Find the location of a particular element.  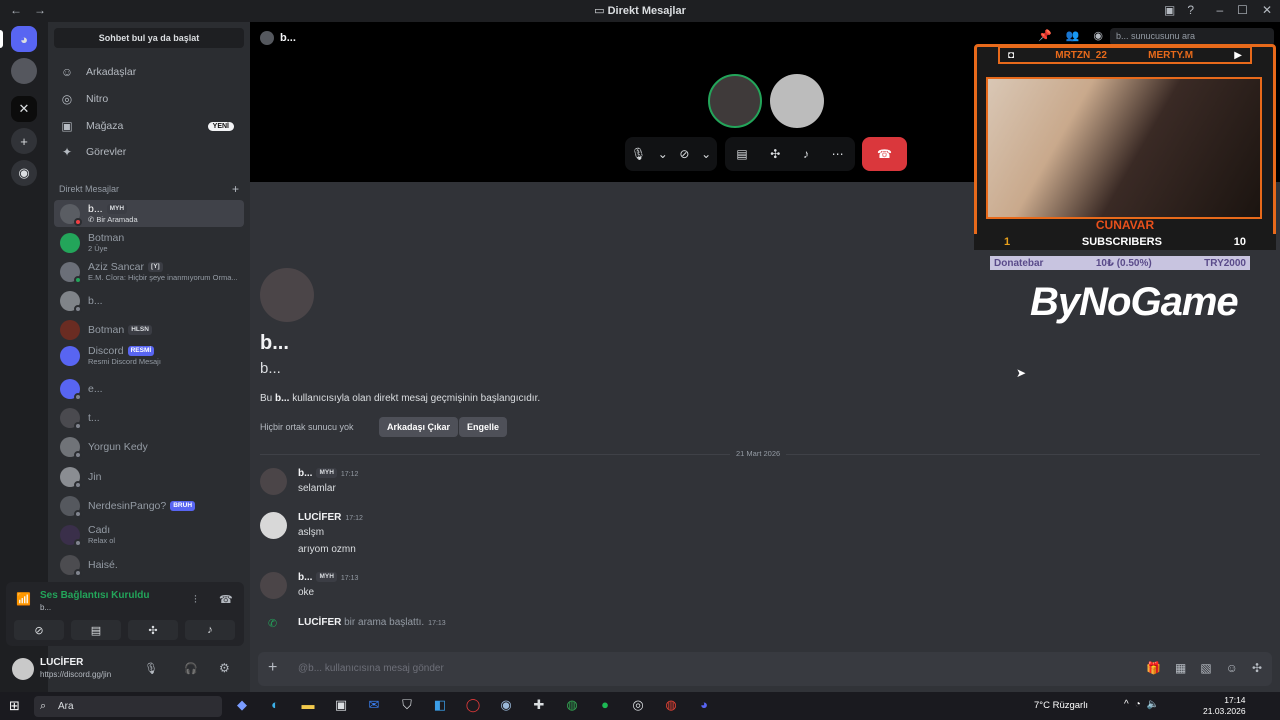

emoji-icon: ☺ is located at coordinates (1232, 668).